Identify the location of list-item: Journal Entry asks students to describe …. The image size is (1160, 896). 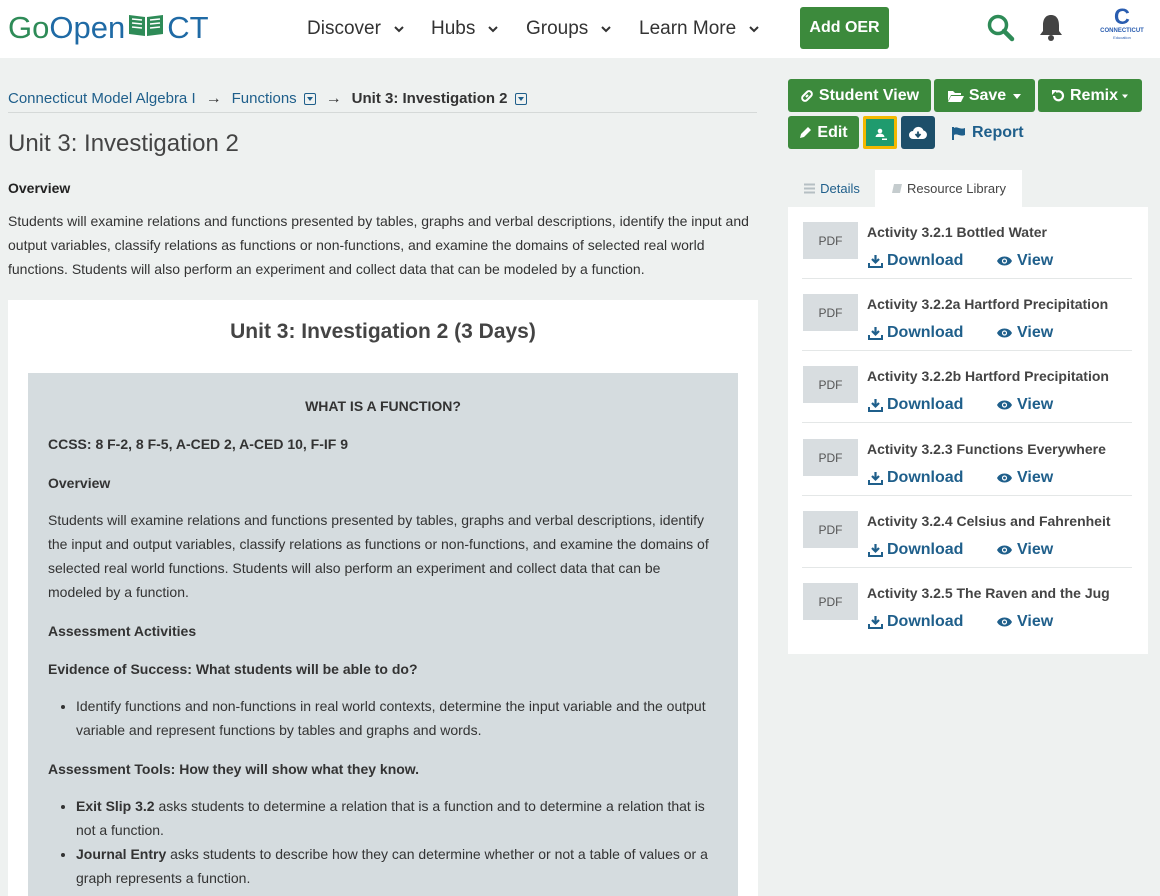
(396, 866).